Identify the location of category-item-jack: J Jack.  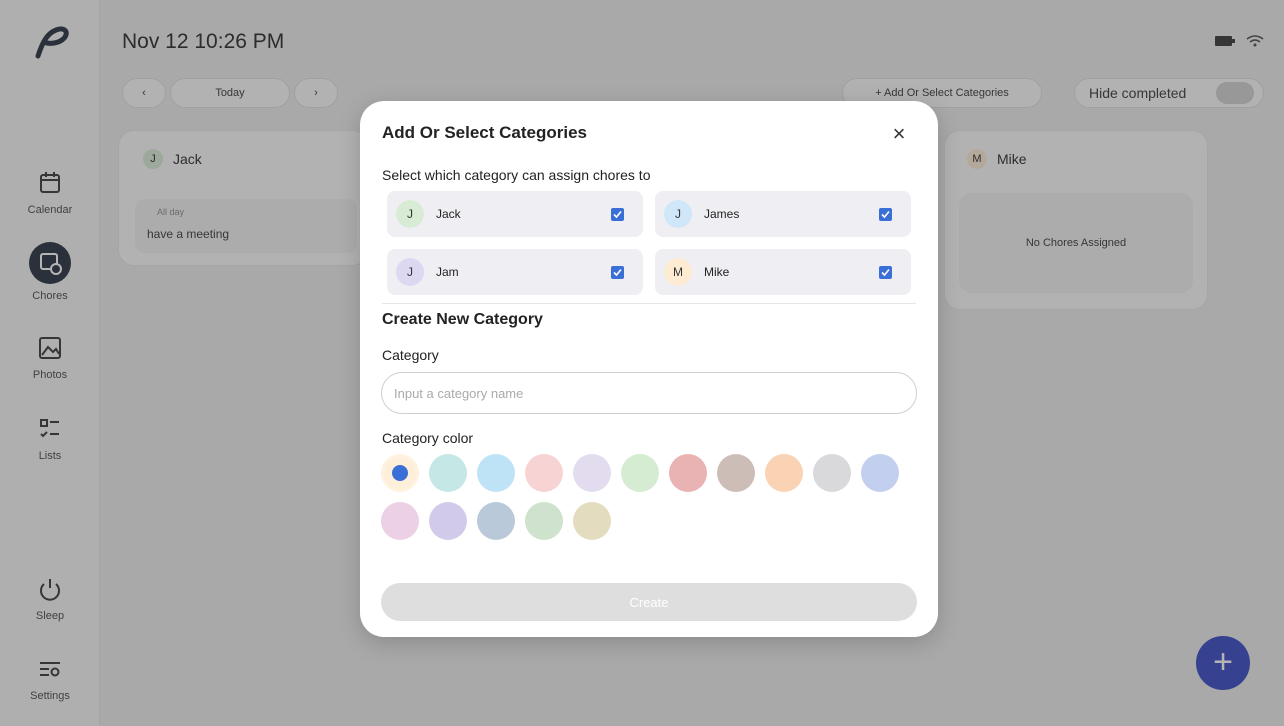
(515, 214).